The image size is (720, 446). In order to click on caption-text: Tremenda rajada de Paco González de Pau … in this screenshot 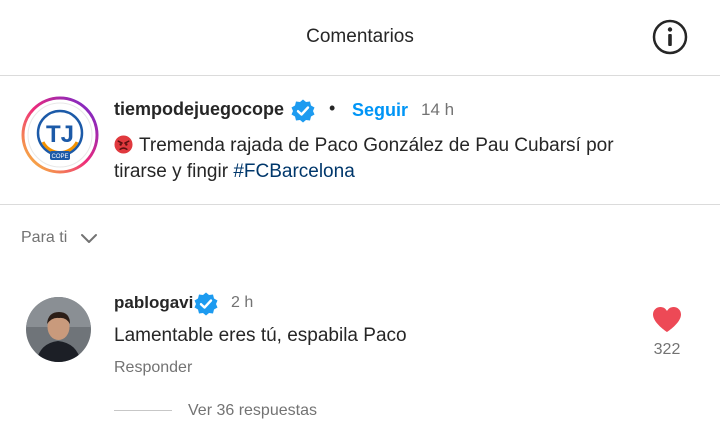, I will do `click(374, 159)`.